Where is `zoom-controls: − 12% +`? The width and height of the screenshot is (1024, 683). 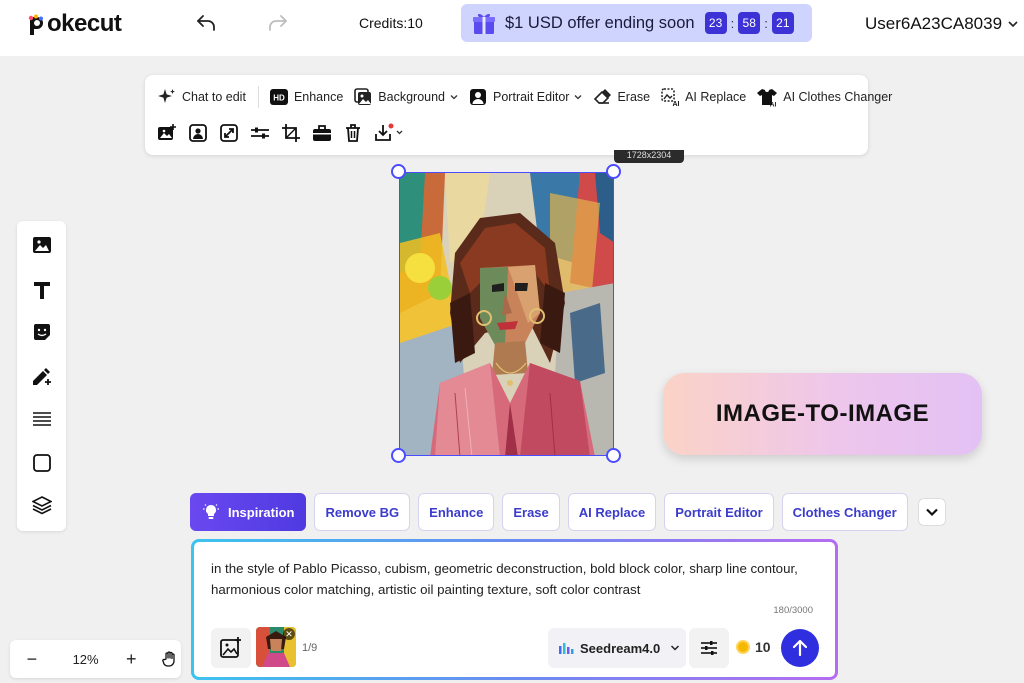
zoom-controls: − 12% + is located at coordinates (95, 659).